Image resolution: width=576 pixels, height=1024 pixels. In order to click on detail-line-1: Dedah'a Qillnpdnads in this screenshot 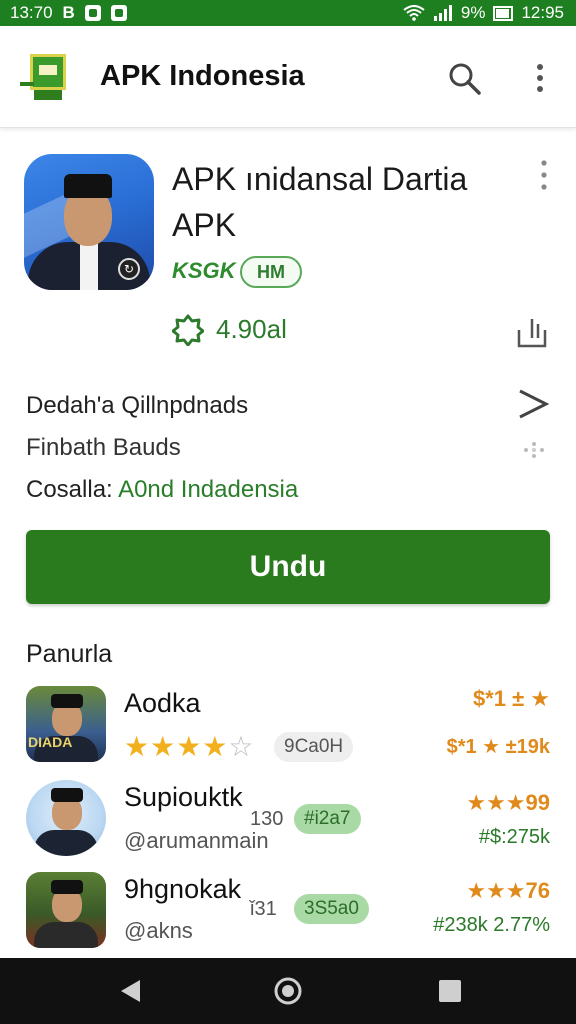, I will do `click(137, 405)`.